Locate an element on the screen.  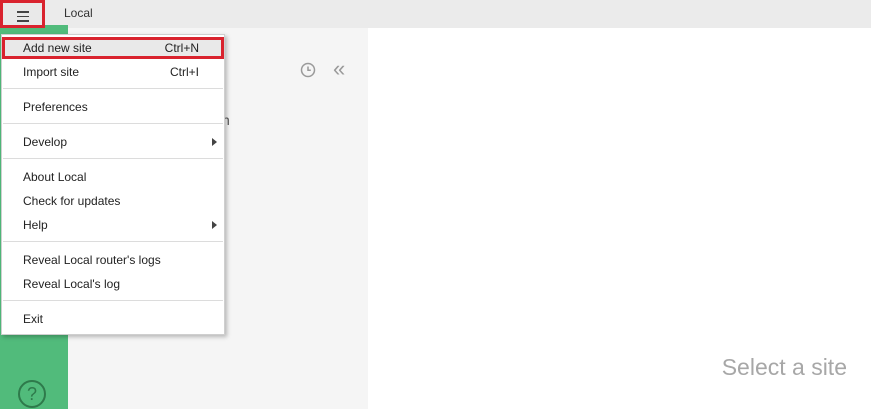
menu-item-label: Exit is located at coordinates (33, 319).